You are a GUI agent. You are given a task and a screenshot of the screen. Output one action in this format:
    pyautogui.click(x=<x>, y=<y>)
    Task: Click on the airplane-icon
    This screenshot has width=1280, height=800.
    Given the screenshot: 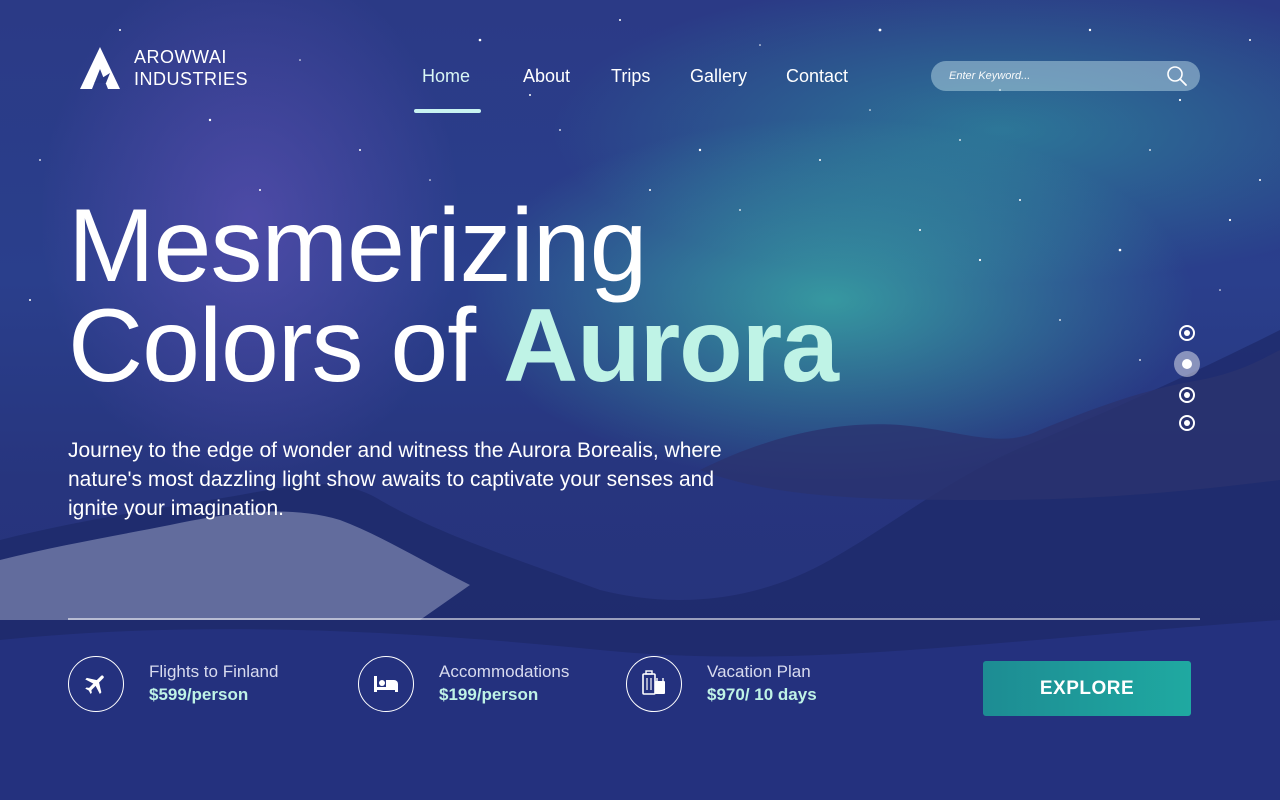 What is the action you would take?
    pyautogui.click(x=96, y=684)
    